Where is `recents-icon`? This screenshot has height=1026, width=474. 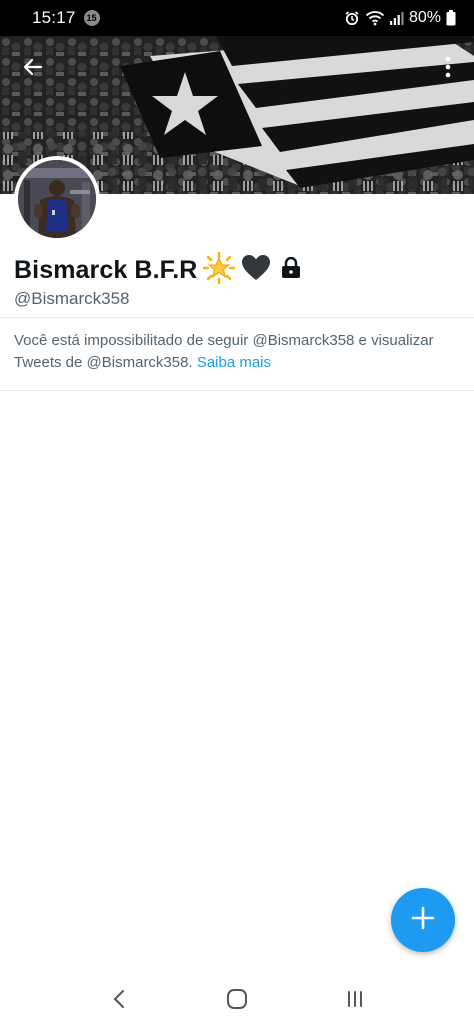
recents-icon is located at coordinates (355, 1001).